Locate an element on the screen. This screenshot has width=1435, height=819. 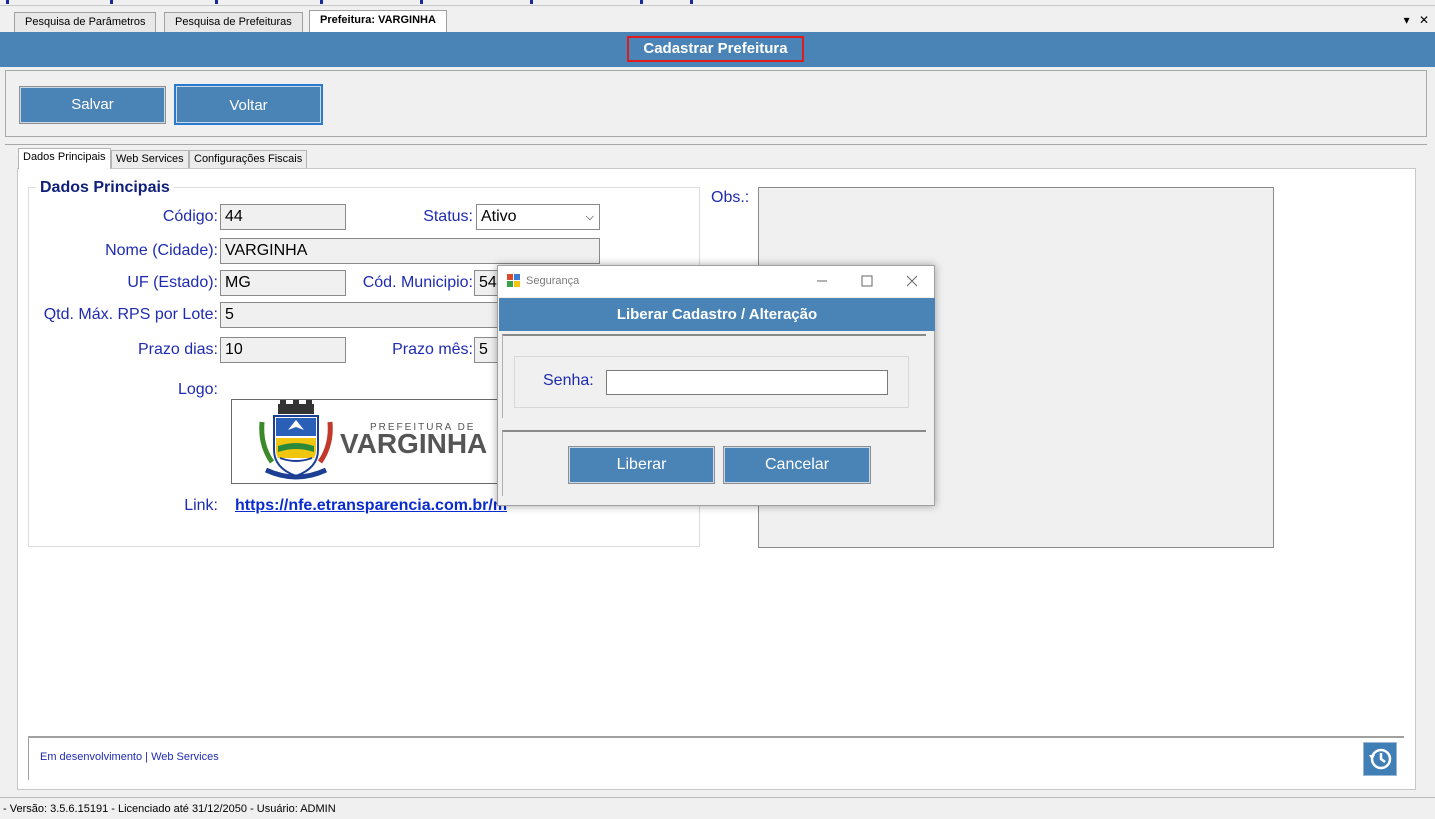
close-tab-icon: ✕ is located at coordinates (1424, 20).